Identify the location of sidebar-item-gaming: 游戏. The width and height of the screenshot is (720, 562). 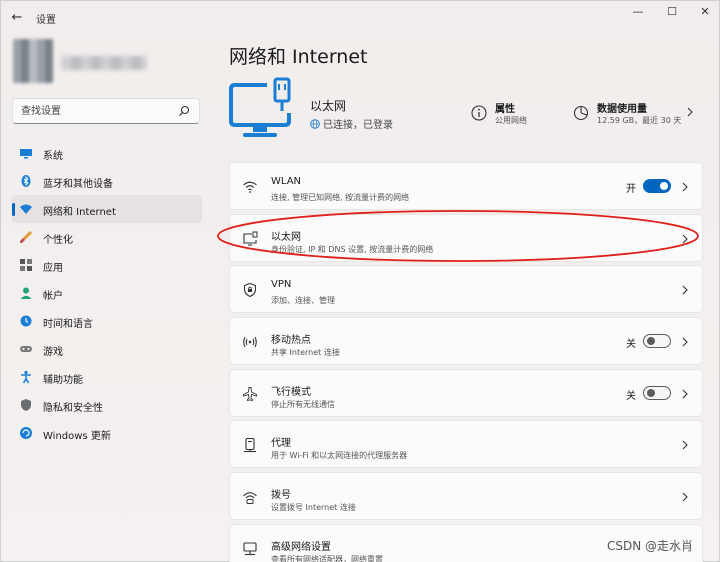
(107, 349).